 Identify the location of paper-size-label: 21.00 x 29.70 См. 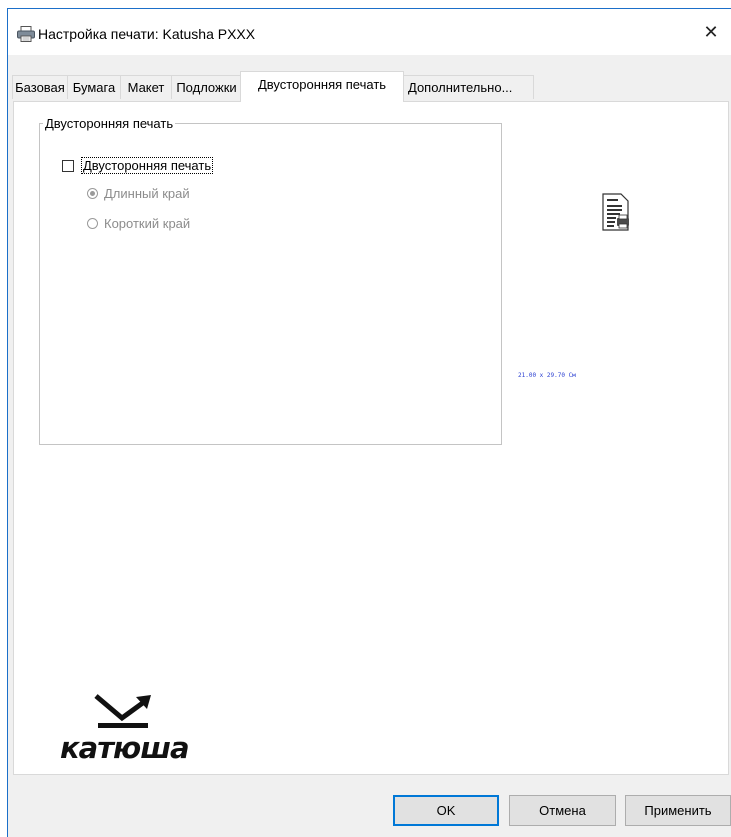
(547, 375).